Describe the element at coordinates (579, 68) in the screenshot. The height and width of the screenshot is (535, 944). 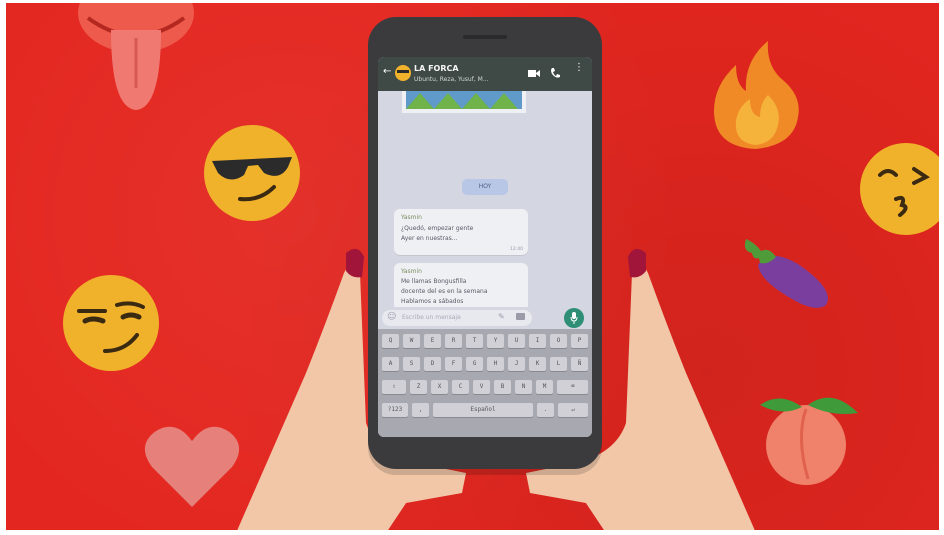
I see `menu-icon: ⋮` at that location.